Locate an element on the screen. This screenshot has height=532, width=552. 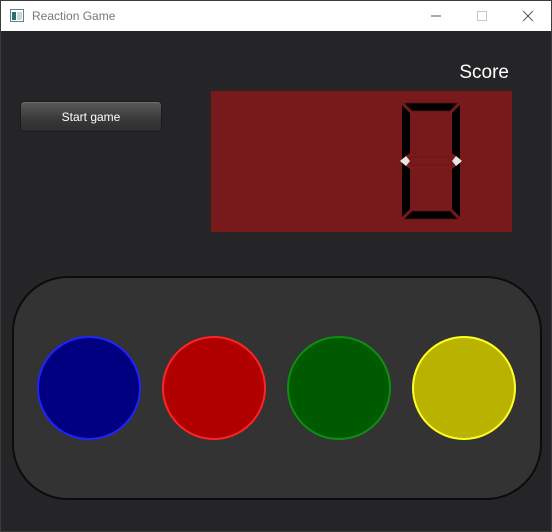
green-pad-button is located at coordinates (339, 388).